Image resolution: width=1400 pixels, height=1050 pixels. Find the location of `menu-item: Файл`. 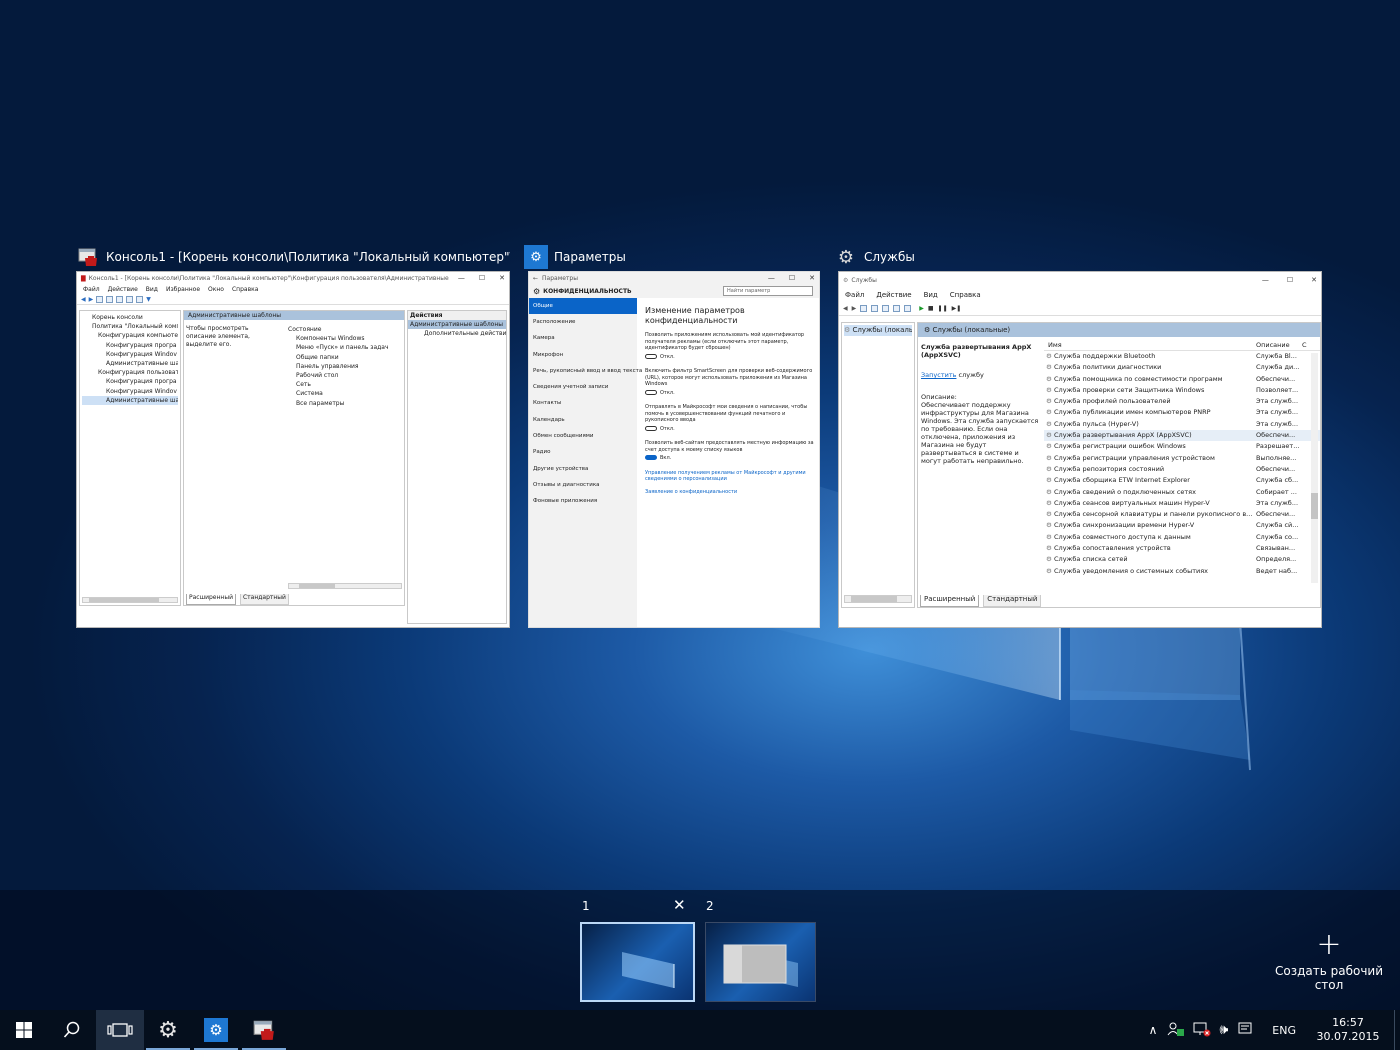

menu-item: Файл is located at coordinates (854, 295).